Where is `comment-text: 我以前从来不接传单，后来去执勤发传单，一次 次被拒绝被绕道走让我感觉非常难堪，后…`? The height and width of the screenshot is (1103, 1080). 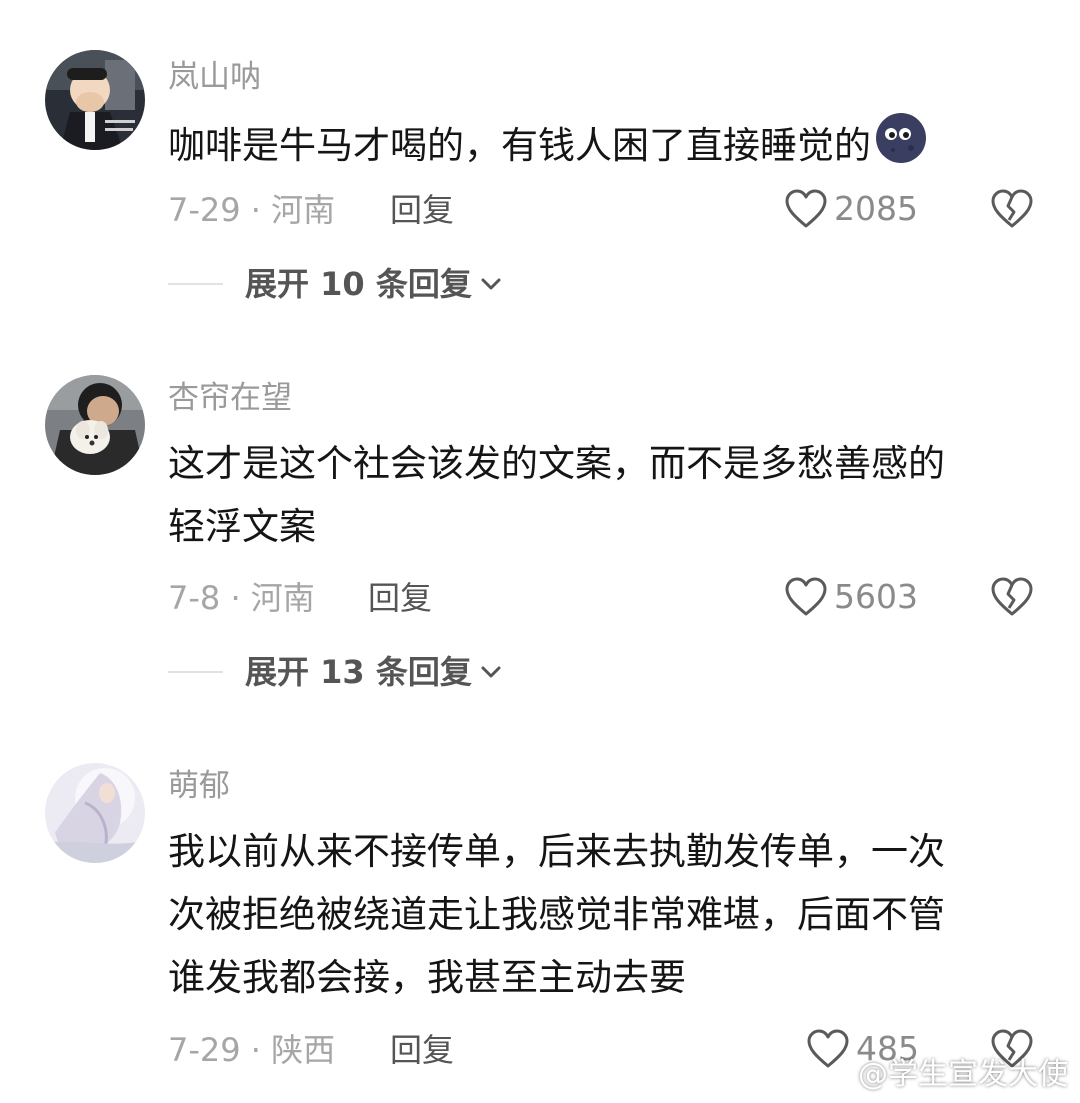
comment-text: 我以前从来不接传单，后来去执勤发传单，一次 次被拒绝被绕道走让我感觉非常难堪，后… is located at coordinates (598, 914).